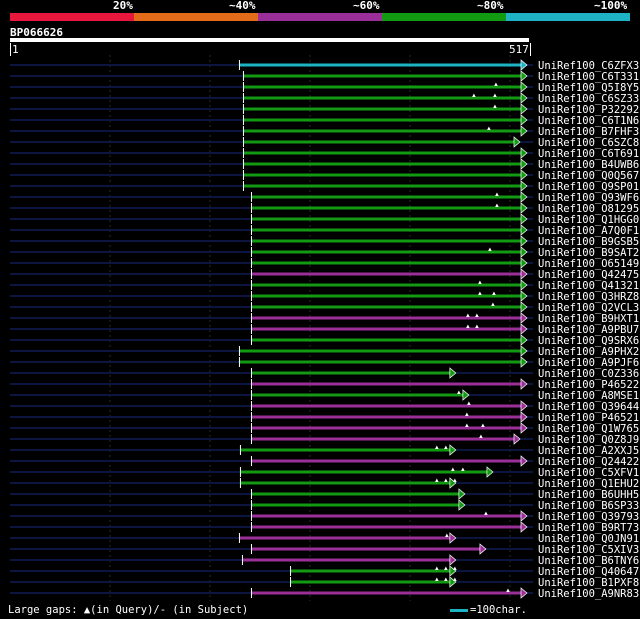 Image resolution: width=640 pixels, height=619 pixels. What do you see at coordinates (242, 6) in the screenshot?
I see `legend-label-40: ~40%` at bounding box center [242, 6].